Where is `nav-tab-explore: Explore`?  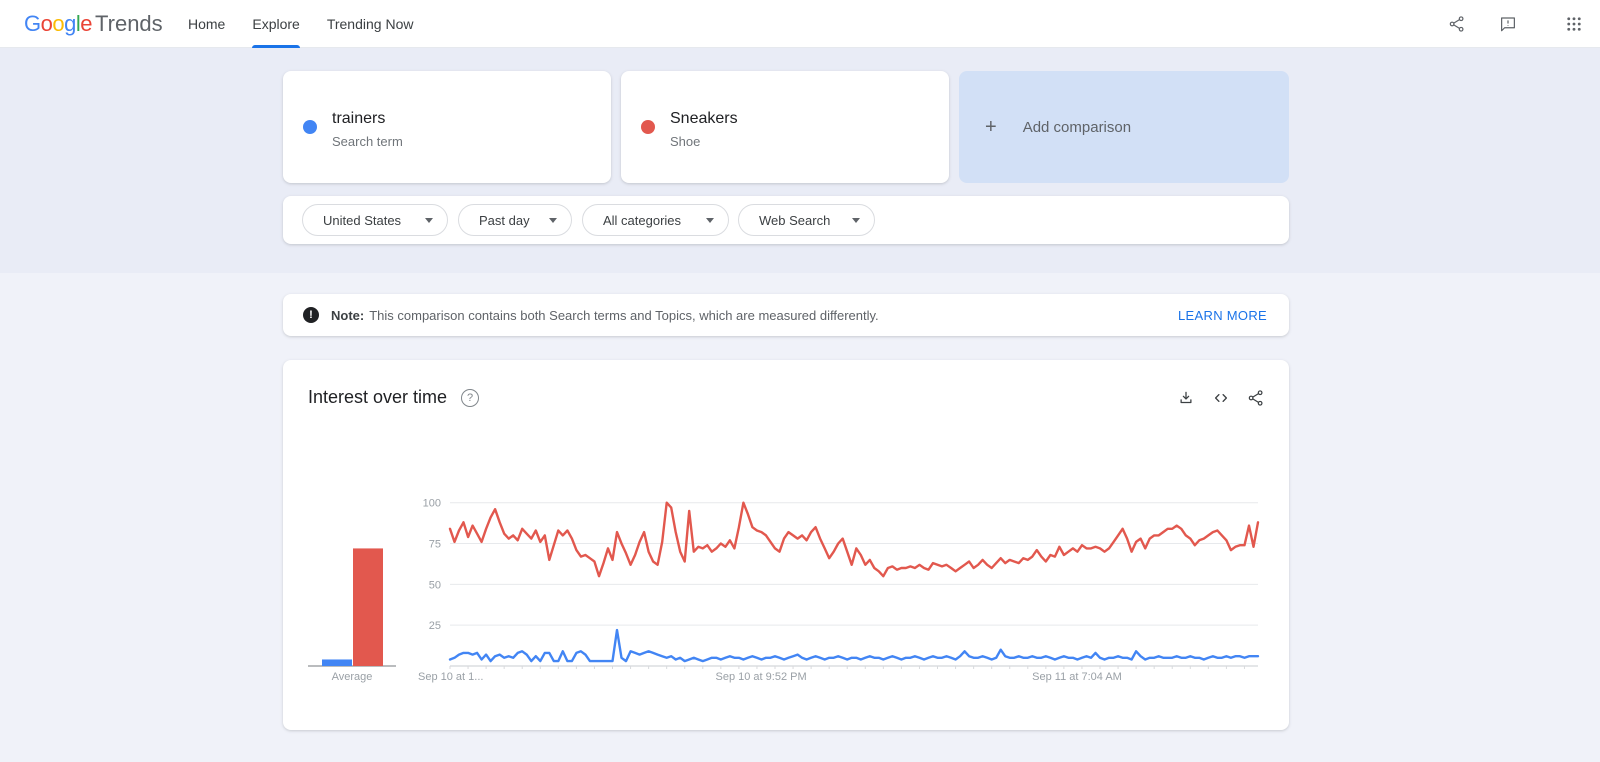 nav-tab-explore: Explore is located at coordinates (276, 24).